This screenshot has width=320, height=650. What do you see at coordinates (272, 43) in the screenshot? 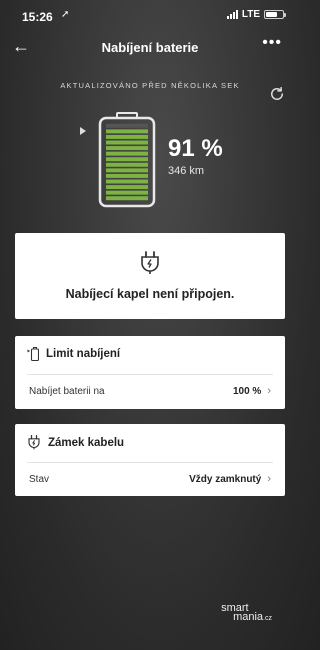
I see `more-options-icon: •••` at bounding box center [272, 43].